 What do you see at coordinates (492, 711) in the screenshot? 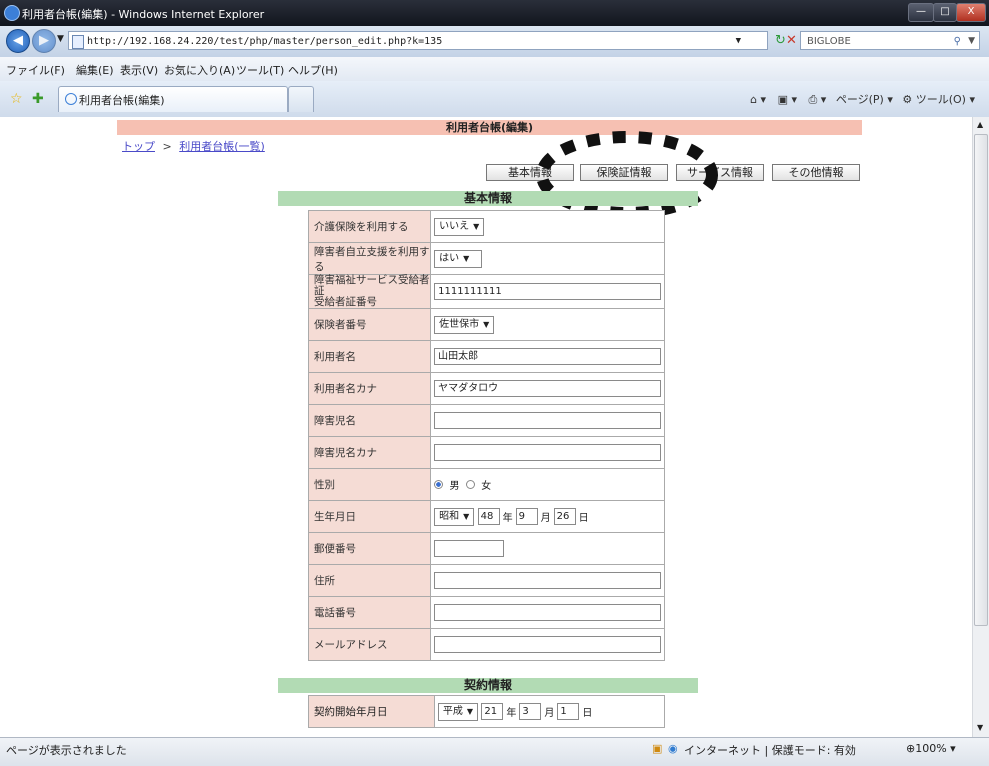
I see `contract-year-input: 21` at bounding box center [492, 711].